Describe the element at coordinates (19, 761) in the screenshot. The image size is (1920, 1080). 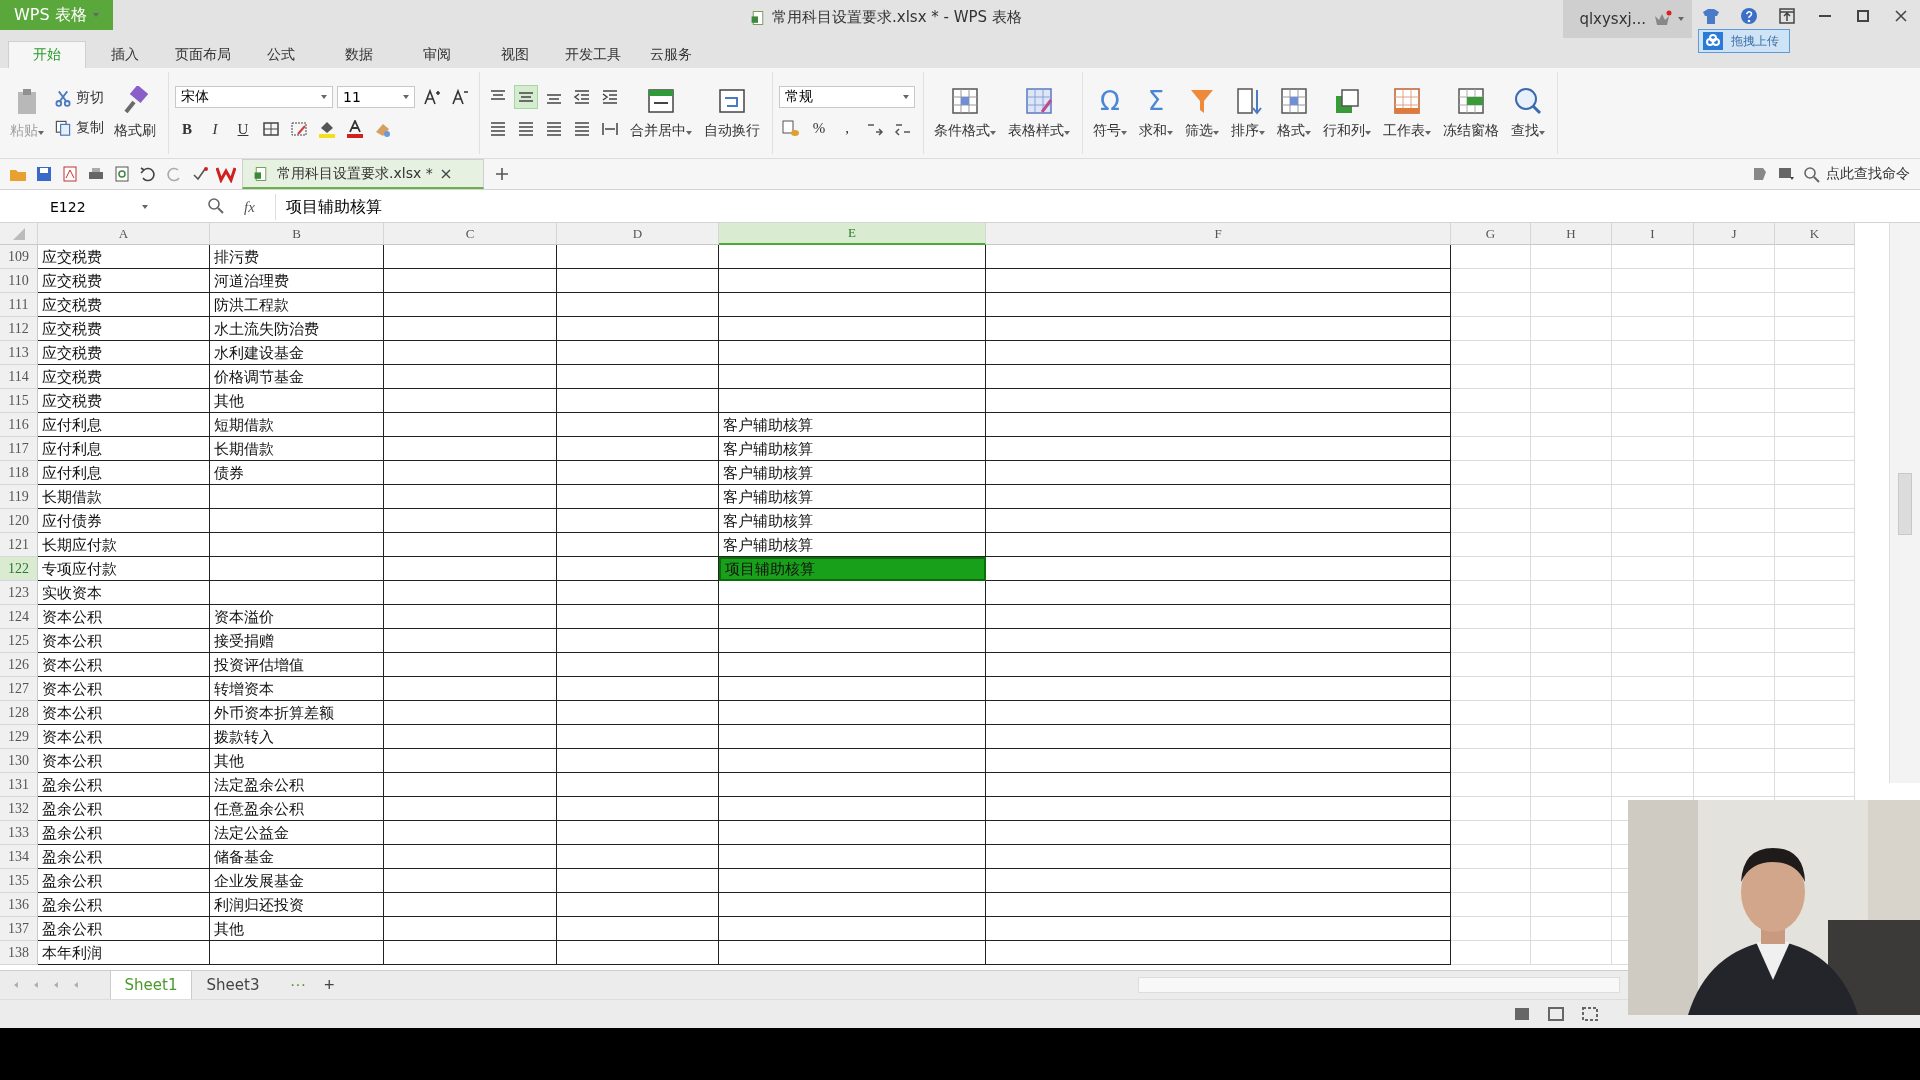
I see `row-header: 130` at that location.